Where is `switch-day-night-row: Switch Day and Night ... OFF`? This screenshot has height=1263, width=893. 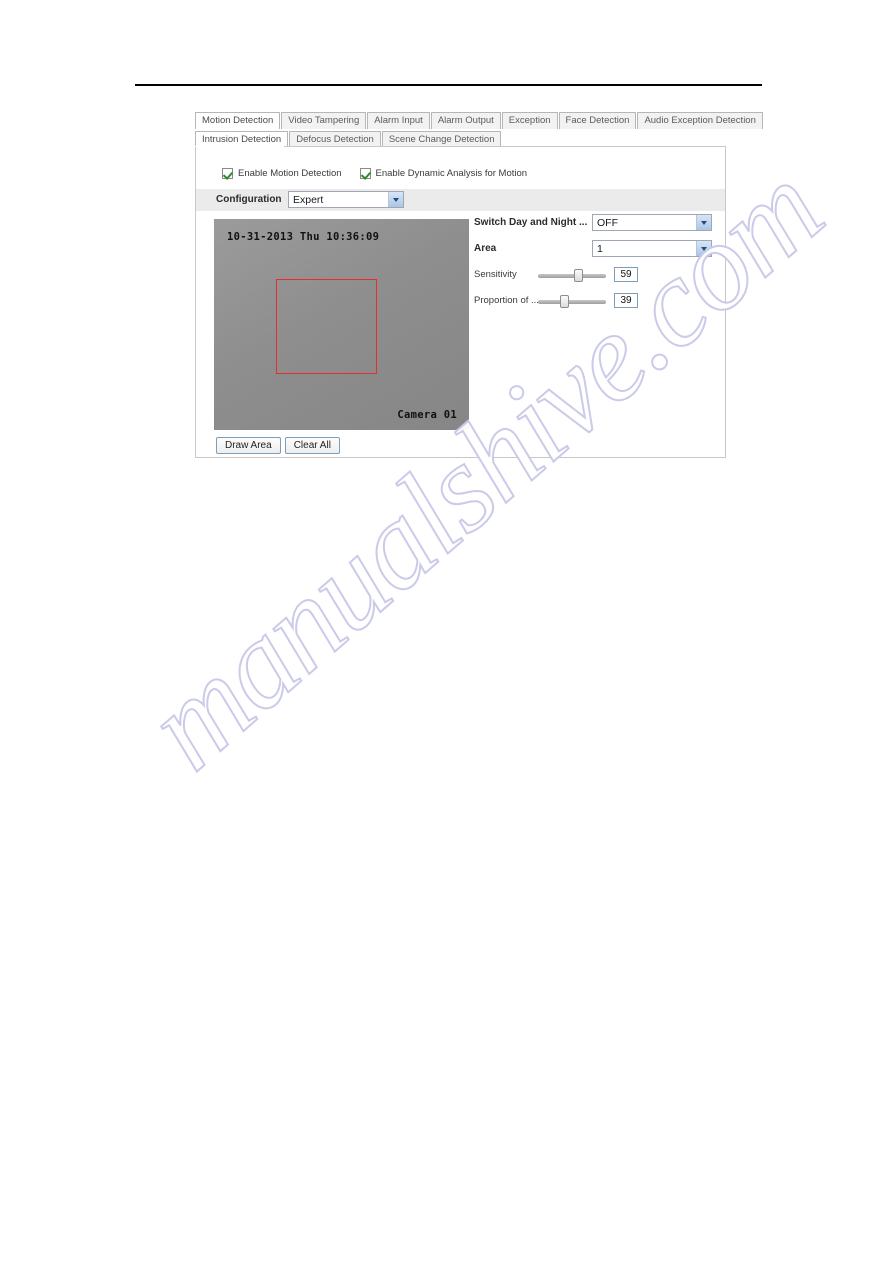 switch-day-night-row: Switch Day and Night ... OFF is located at coordinates (594, 225).